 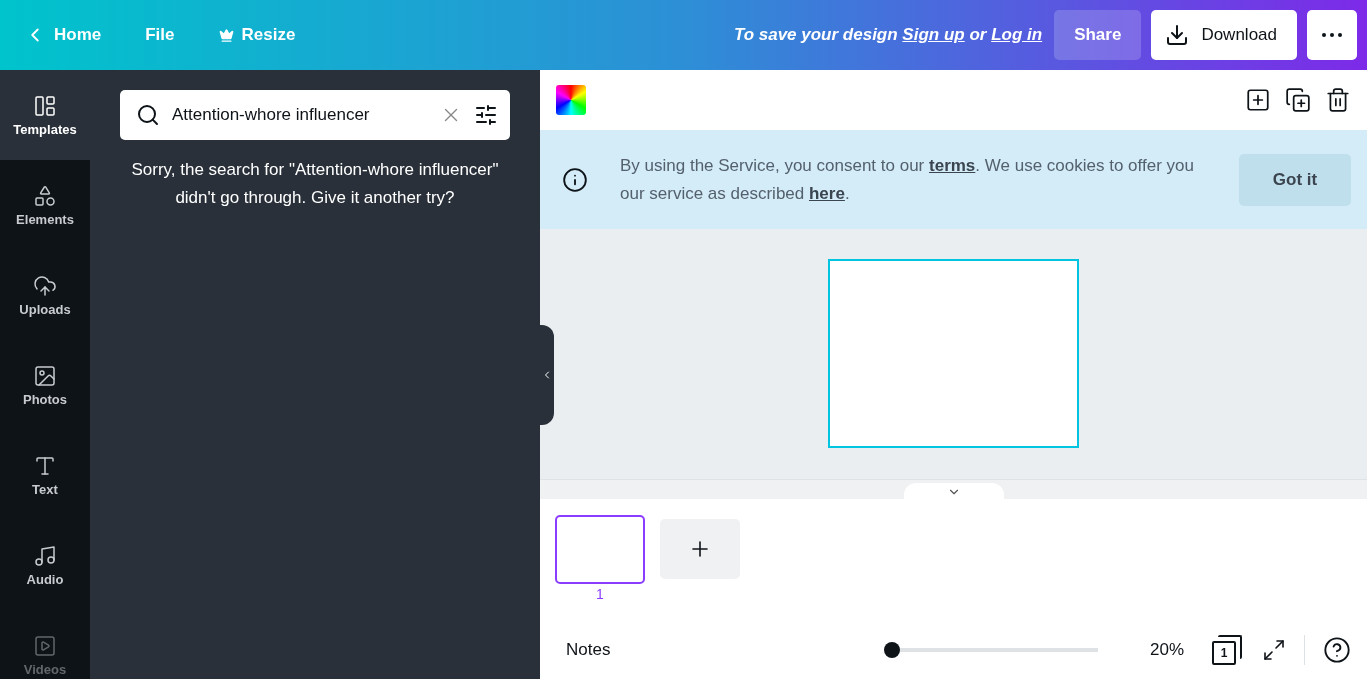 I want to click on download-button: Download, so click(x=1224, y=35).